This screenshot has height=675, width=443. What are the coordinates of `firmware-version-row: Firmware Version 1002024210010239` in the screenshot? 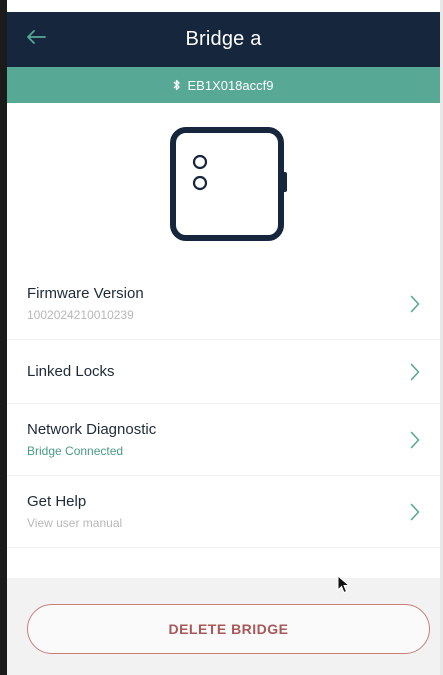 It's located at (223, 304).